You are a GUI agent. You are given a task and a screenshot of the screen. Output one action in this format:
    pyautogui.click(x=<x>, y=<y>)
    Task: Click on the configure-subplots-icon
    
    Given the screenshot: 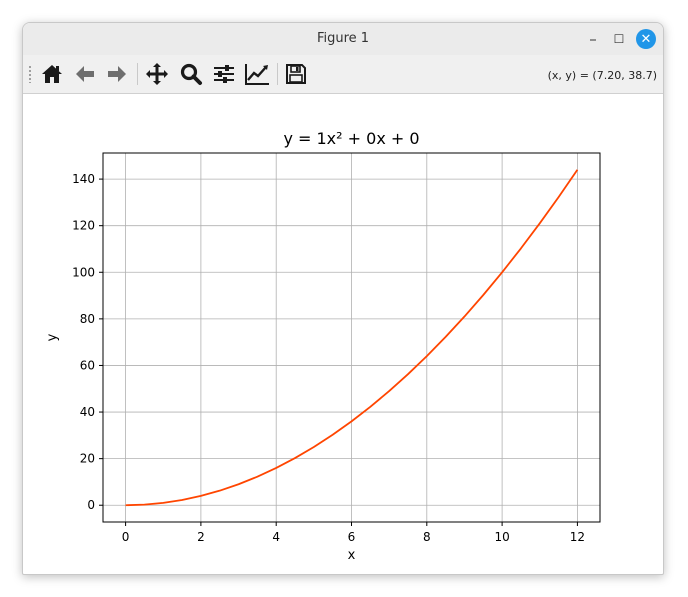 What is the action you would take?
    pyautogui.click(x=224, y=74)
    